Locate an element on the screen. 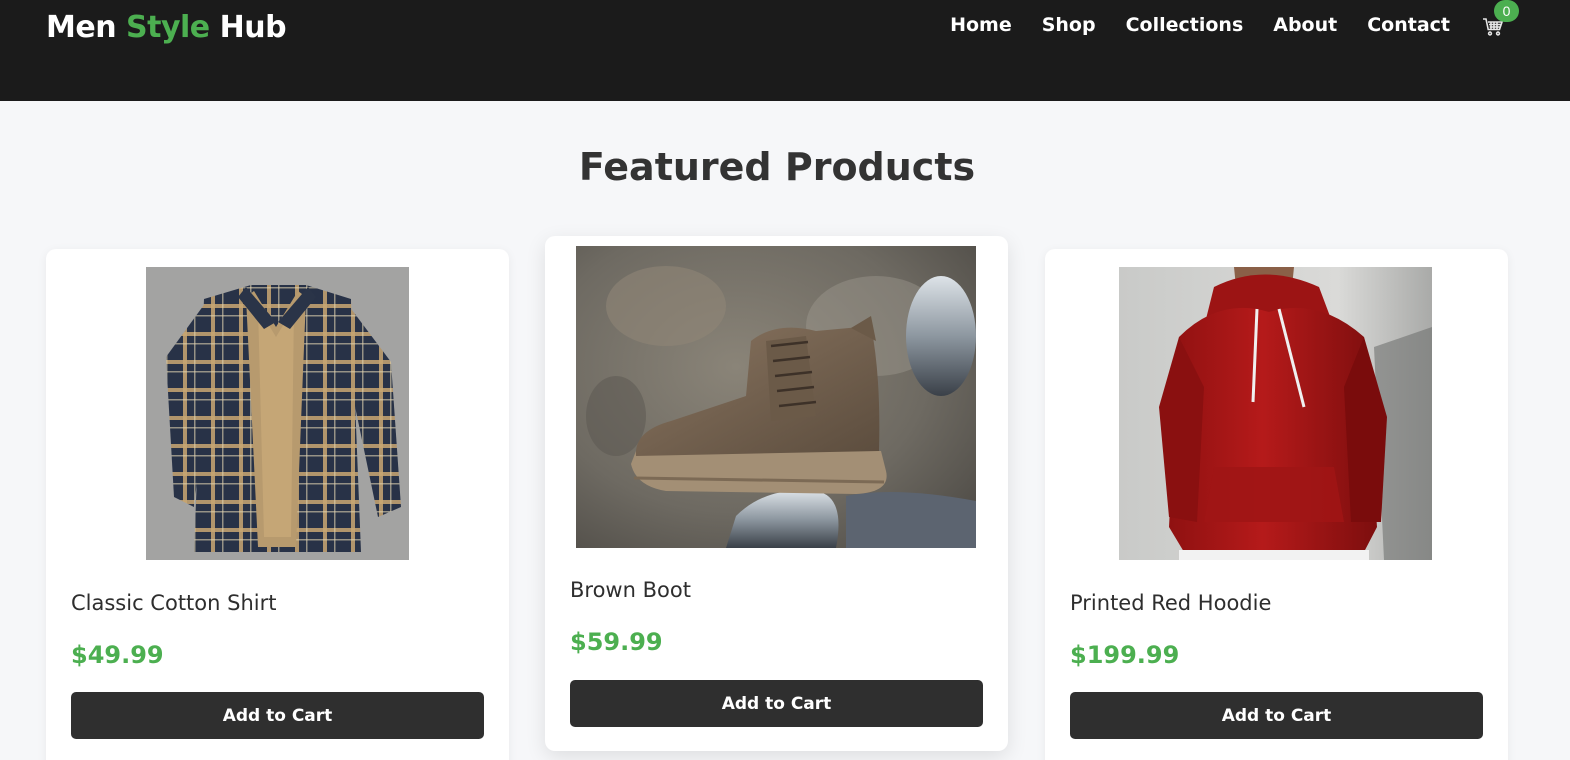 The width and height of the screenshot is (1570, 760). product-price: $199.99 is located at coordinates (1125, 655).